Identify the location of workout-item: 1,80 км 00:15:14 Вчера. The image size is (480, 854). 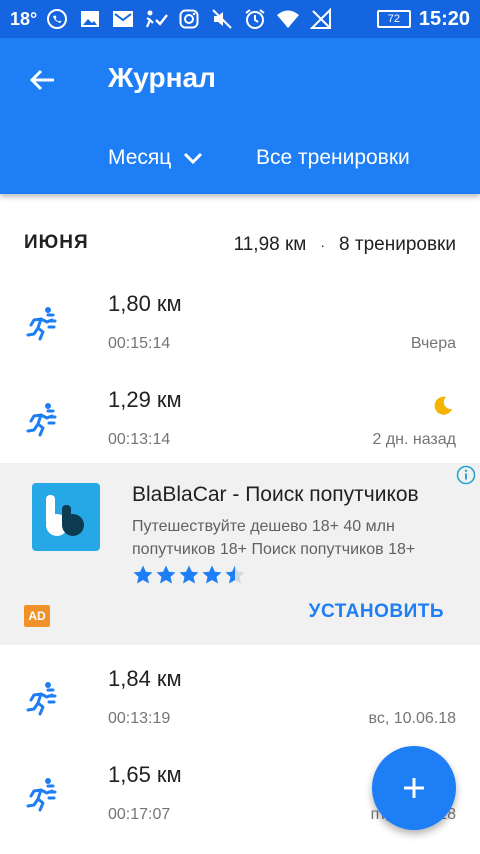
(240, 325).